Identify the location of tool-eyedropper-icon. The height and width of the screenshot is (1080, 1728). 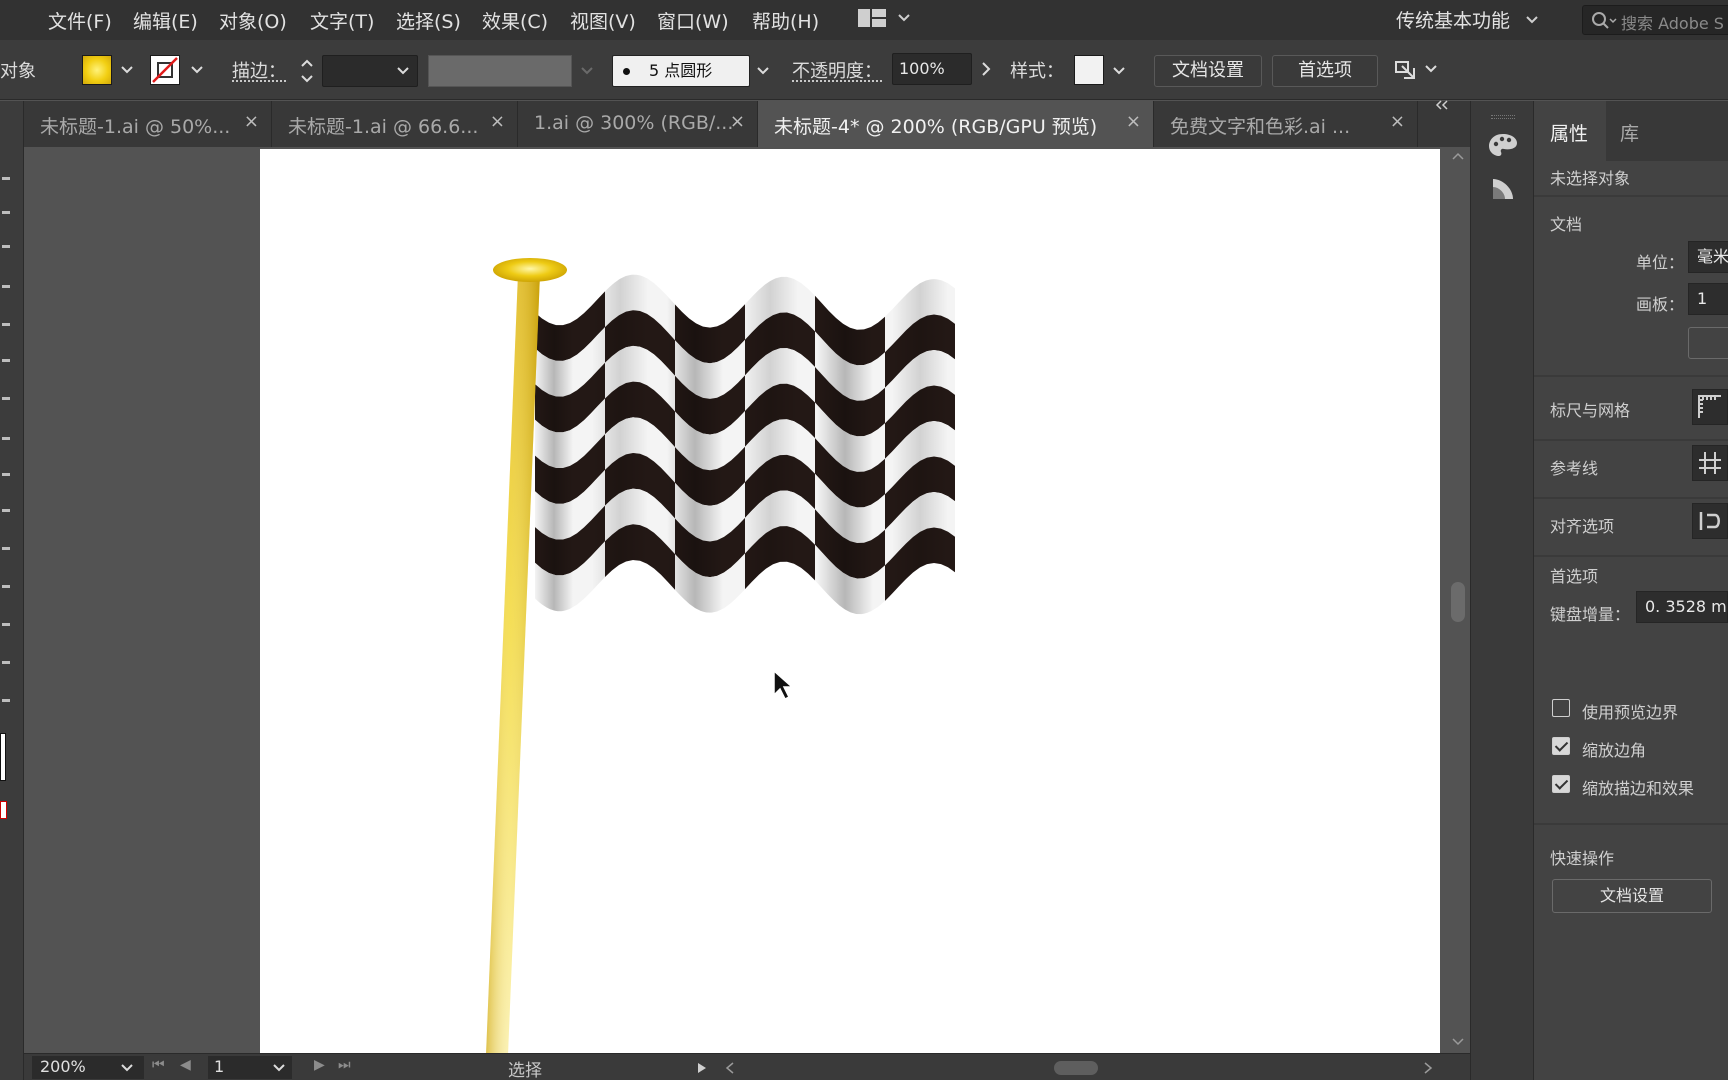
(6, 624).